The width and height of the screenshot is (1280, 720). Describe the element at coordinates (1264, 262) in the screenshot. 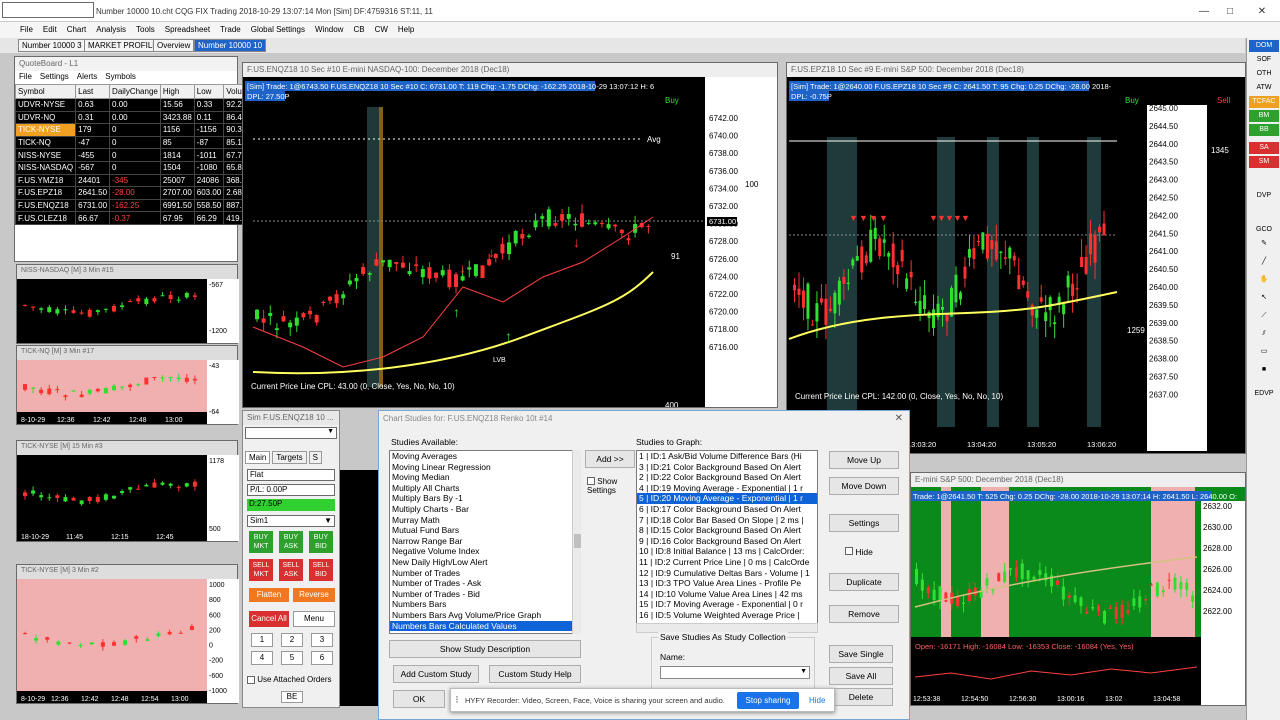

I see `line-icon: ╱` at that location.